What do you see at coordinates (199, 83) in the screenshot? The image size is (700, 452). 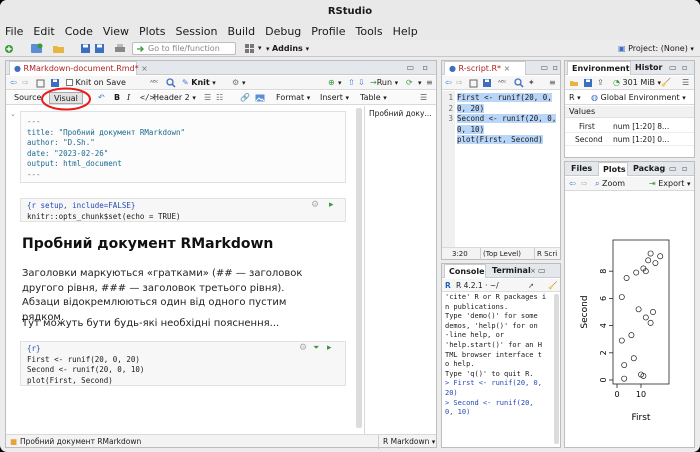 I see `knit-button: ✎ Knit ▾` at bounding box center [199, 83].